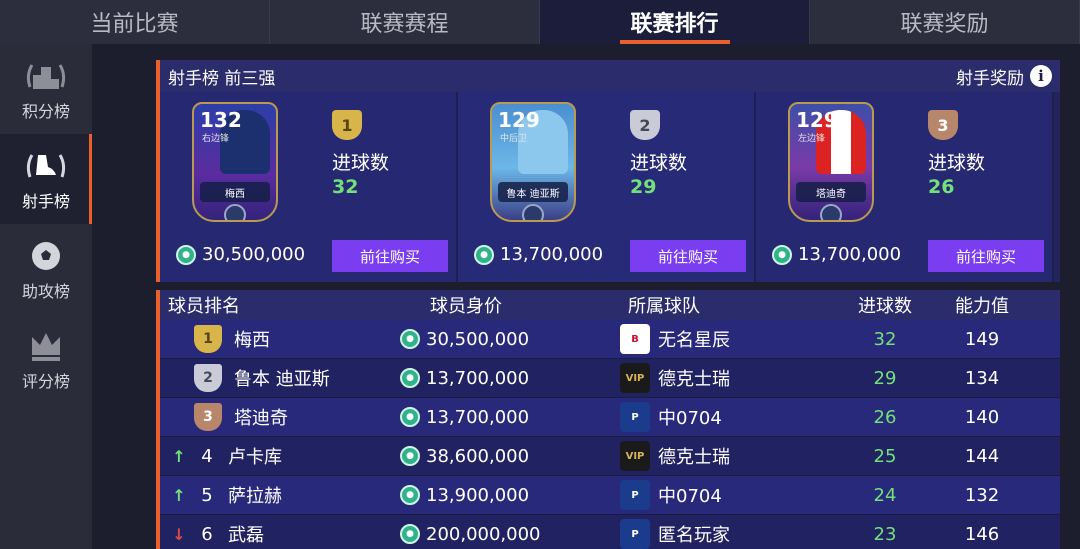 The image size is (1080, 549). Describe the element at coordinates (1041, 76) in the screenshot. I see `info-icon: i` at that location.